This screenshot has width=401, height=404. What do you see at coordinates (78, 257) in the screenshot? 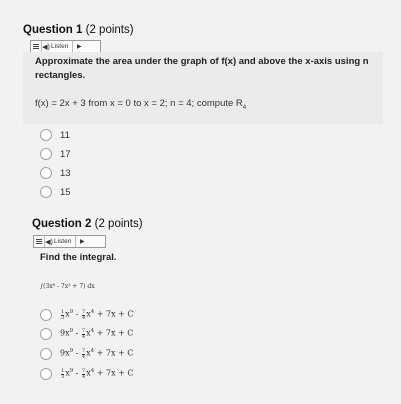
I see `question-2-prompt: Find the integral.` at bounding box center [78, 257].